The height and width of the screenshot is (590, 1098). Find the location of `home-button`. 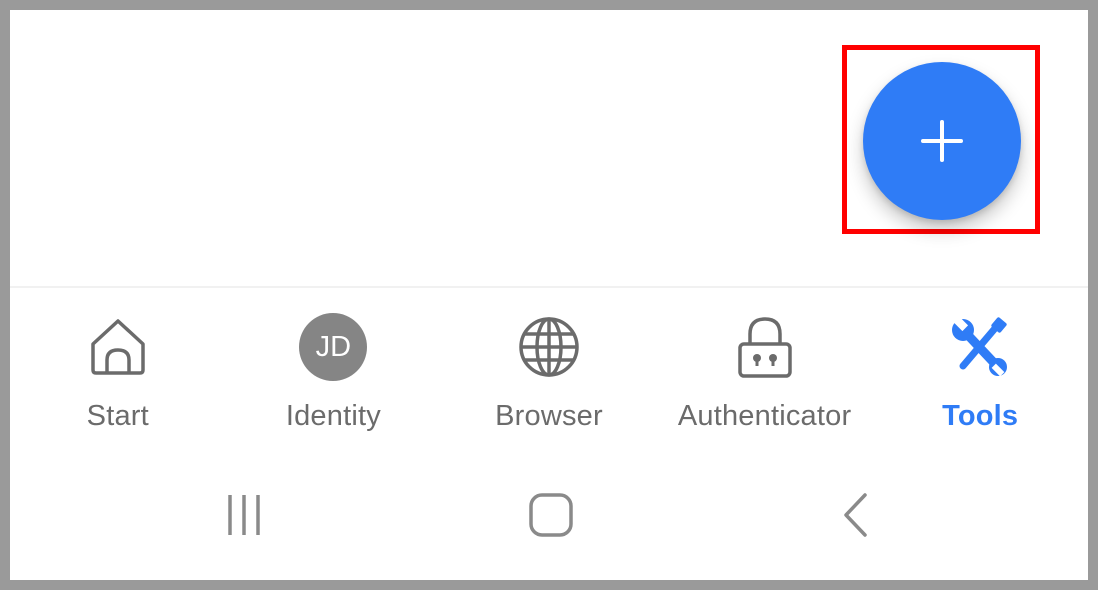

home-button is located at coordinates (551, 515).